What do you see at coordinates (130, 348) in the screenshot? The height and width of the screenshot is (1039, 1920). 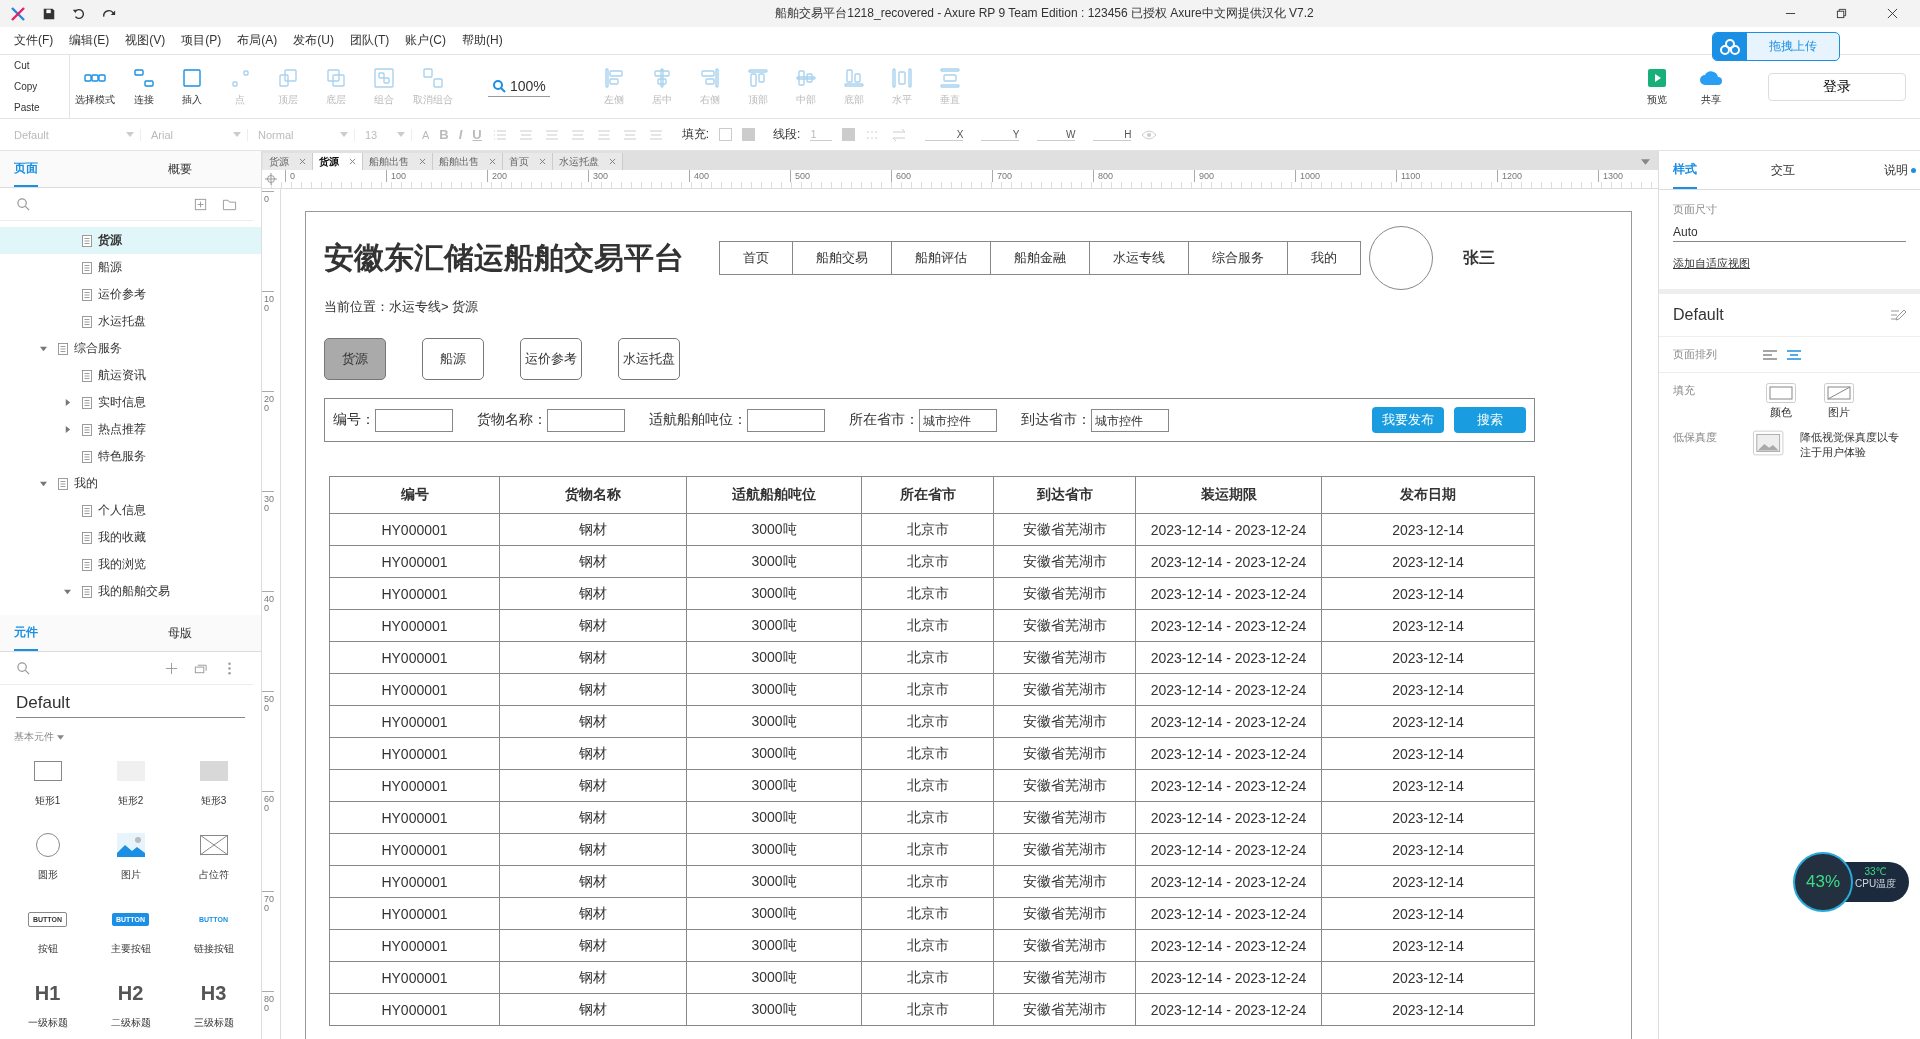 I see `page-item: 综合服务` at bounding box center [130, 348].